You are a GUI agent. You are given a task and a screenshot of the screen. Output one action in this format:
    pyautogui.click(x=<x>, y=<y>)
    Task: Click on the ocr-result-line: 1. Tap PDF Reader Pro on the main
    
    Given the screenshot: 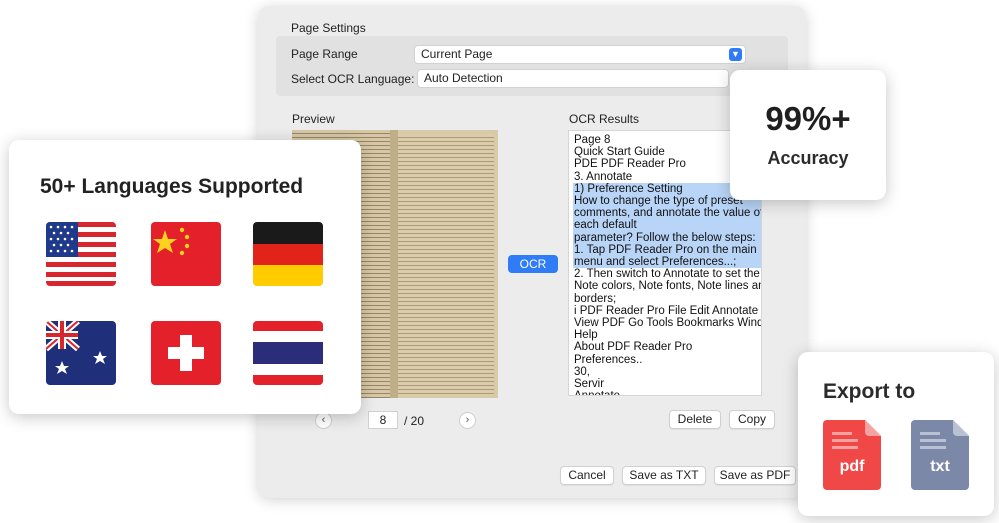 What is the action you would take?
    pyautogui.click(x=667, y=250)
    